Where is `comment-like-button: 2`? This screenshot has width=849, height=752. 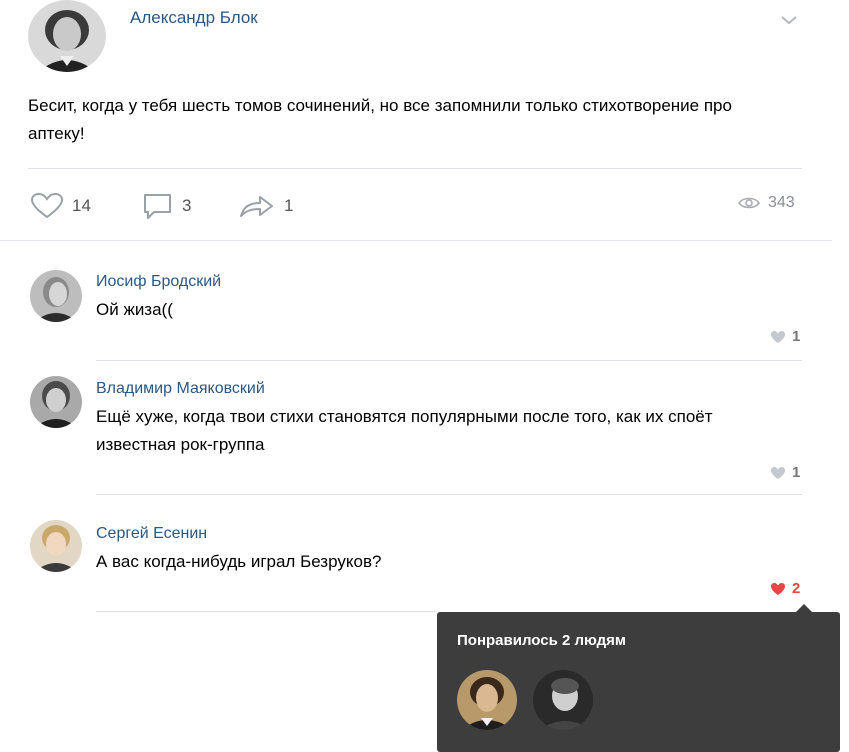 comment-like-button: 2 is located at coordinates (785, 588).